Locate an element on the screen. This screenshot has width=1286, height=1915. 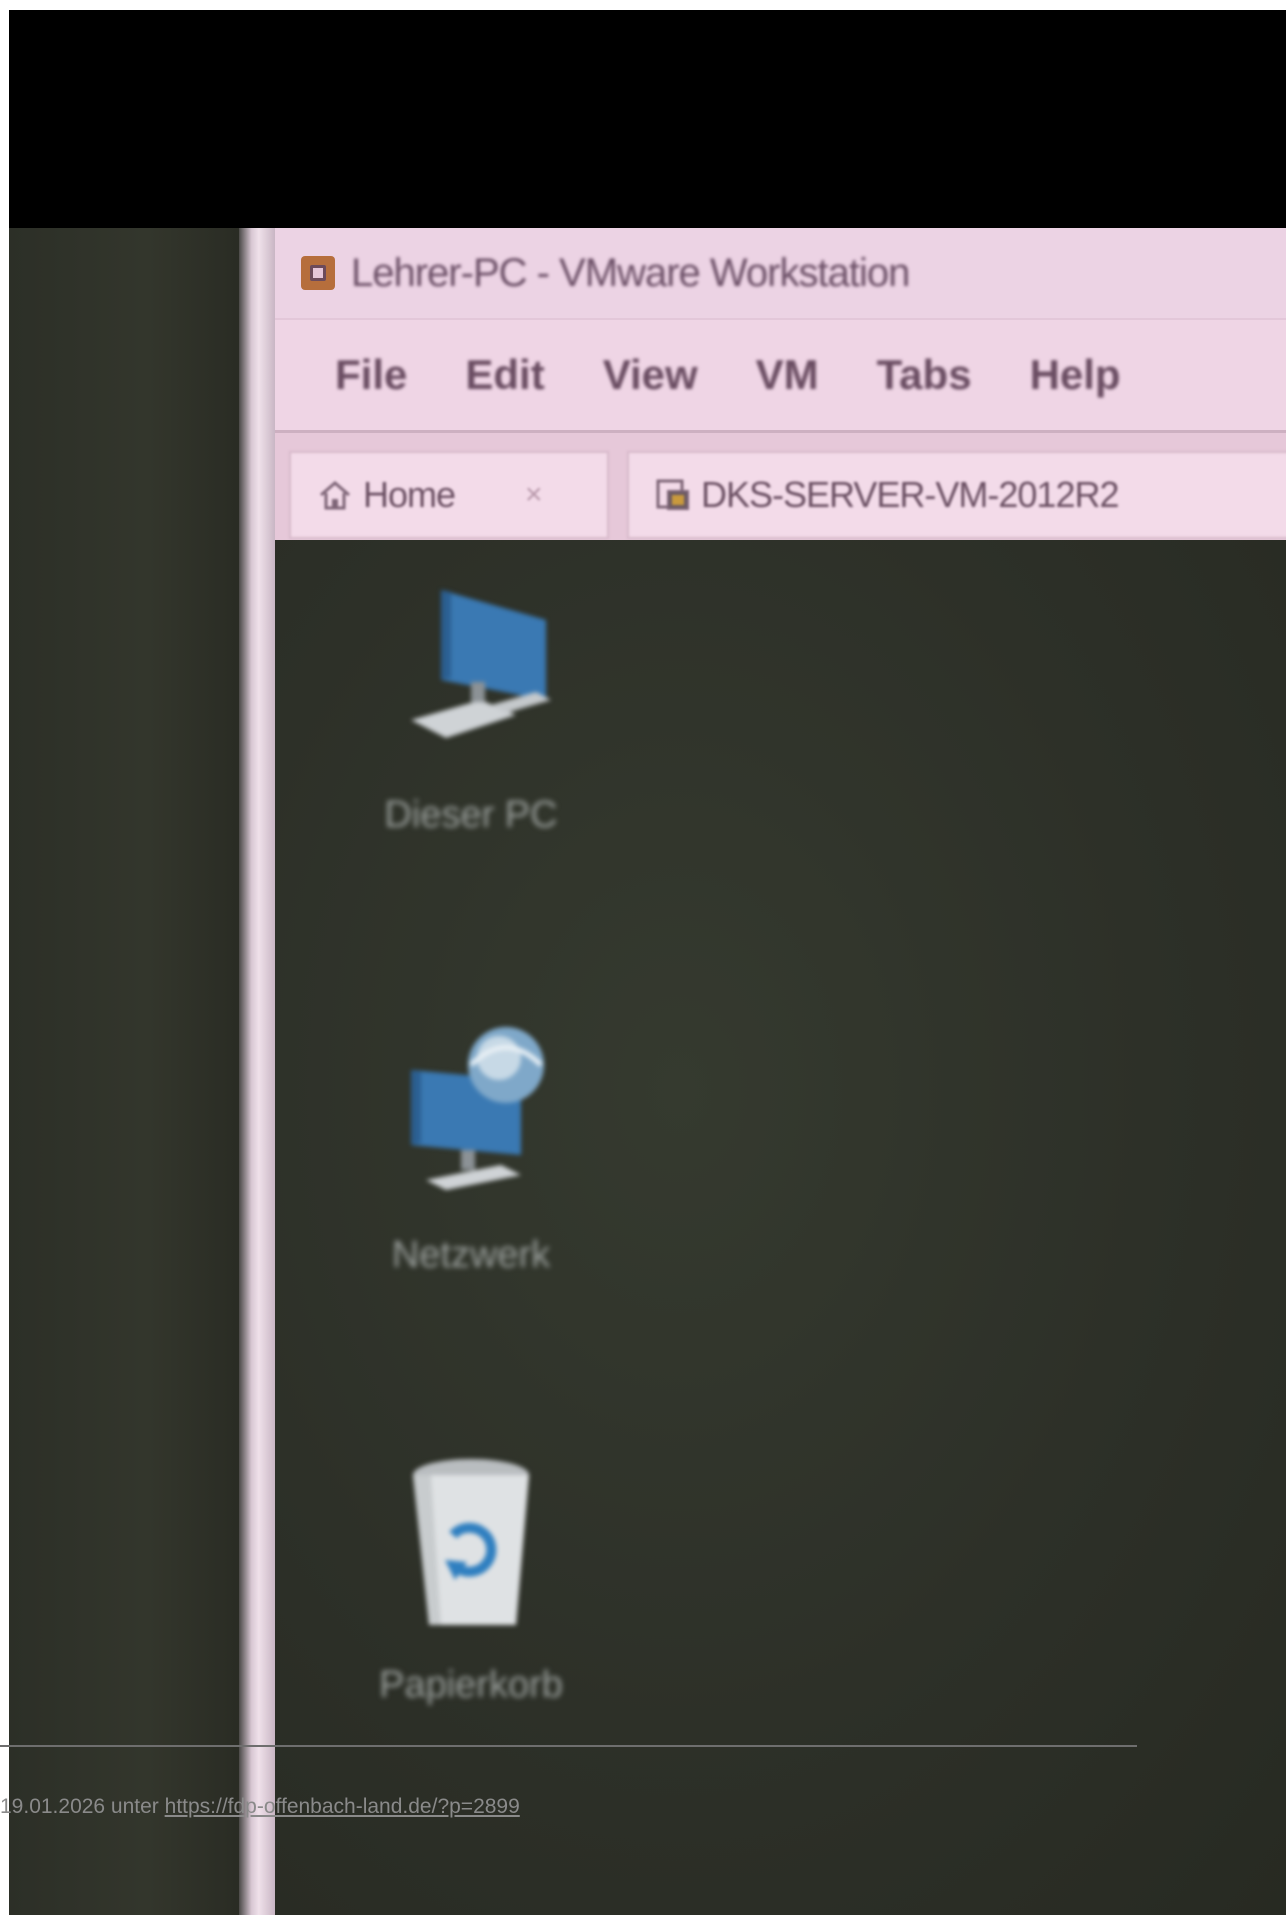
menu-tabs: Tabs is located at coordinates (924, 375).